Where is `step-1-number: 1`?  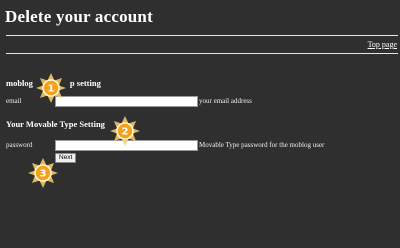 step-1-number: 1 is located at coordinates (51, 89).